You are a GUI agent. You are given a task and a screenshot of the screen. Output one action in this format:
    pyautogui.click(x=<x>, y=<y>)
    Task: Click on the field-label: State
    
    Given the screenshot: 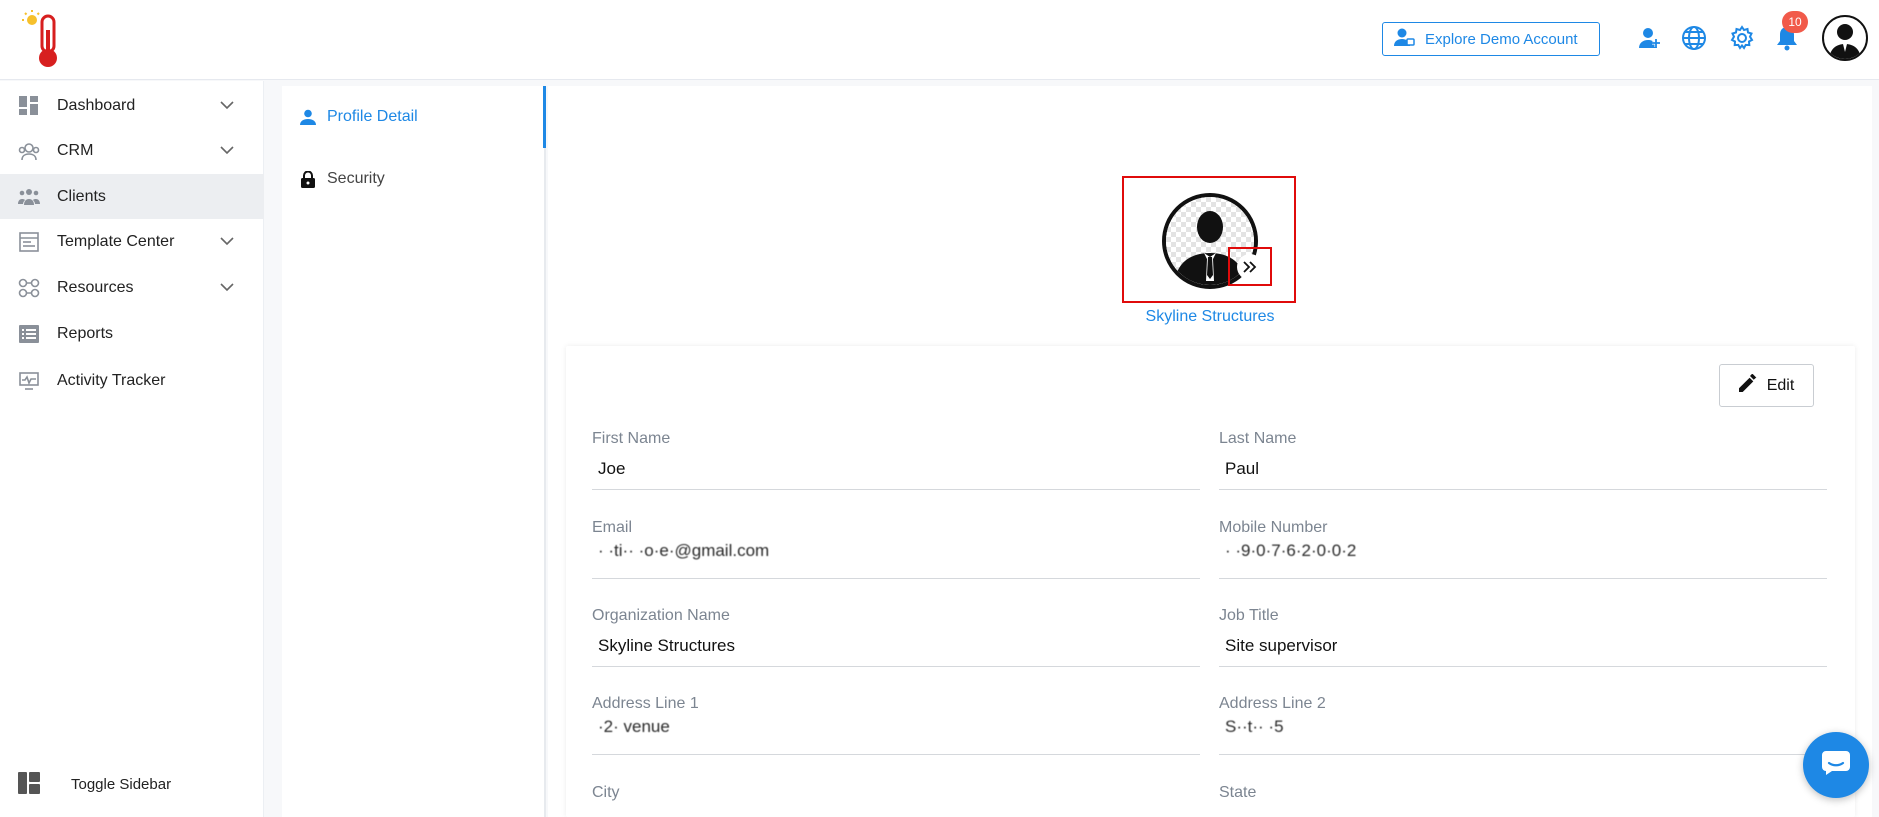 What is the action you would take?
    pyautogui.click(x=1238, y=792)
    